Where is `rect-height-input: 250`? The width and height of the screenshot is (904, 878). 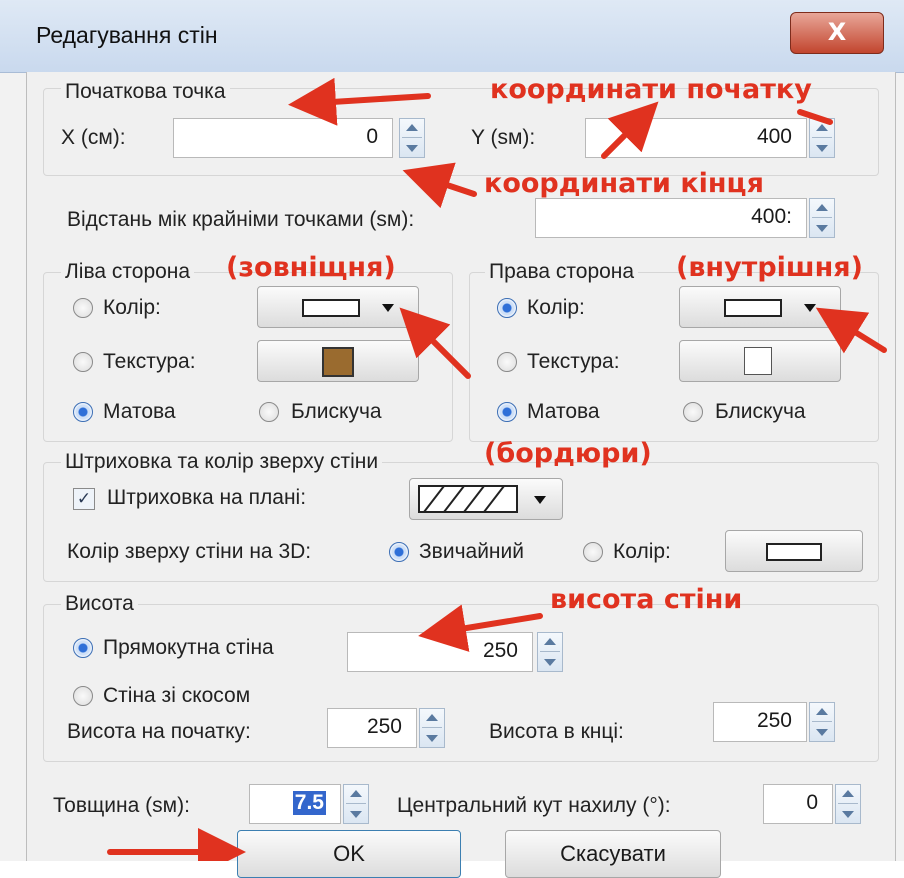 rect-height-input: 250 is located at coordinates (440, 652).